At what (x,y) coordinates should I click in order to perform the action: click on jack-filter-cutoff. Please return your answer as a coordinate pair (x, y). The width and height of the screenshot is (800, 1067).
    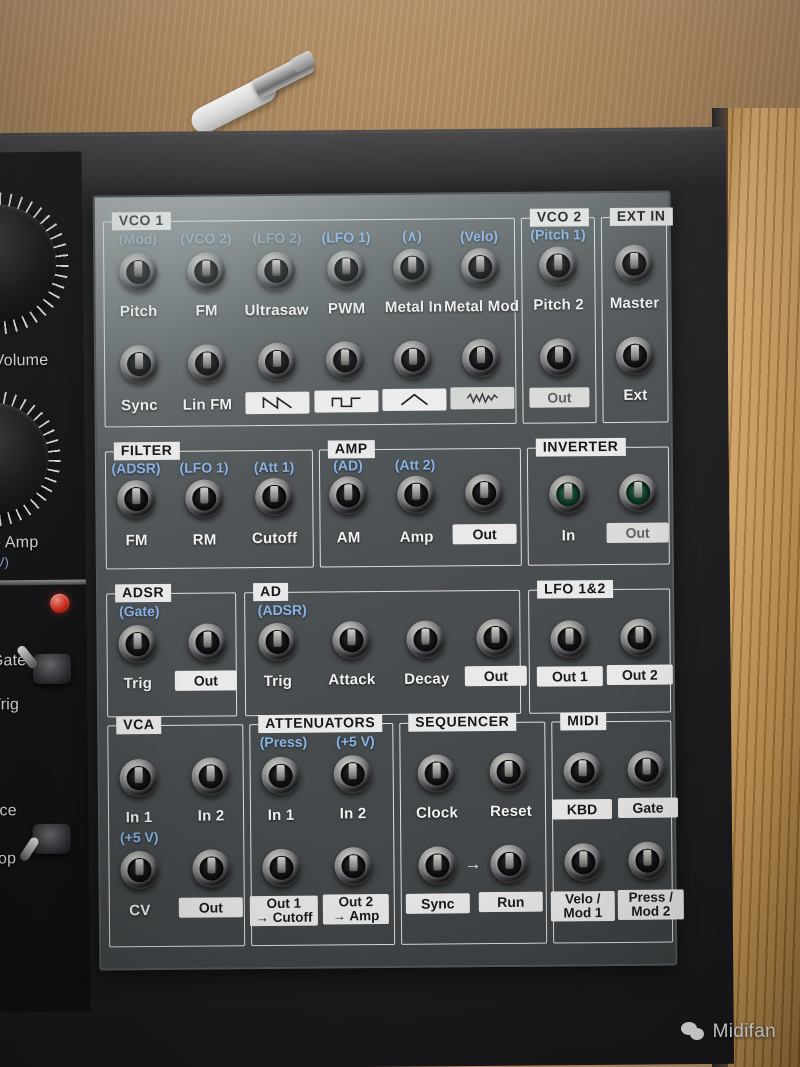
    Looking at the image, I should click on (274, 497).